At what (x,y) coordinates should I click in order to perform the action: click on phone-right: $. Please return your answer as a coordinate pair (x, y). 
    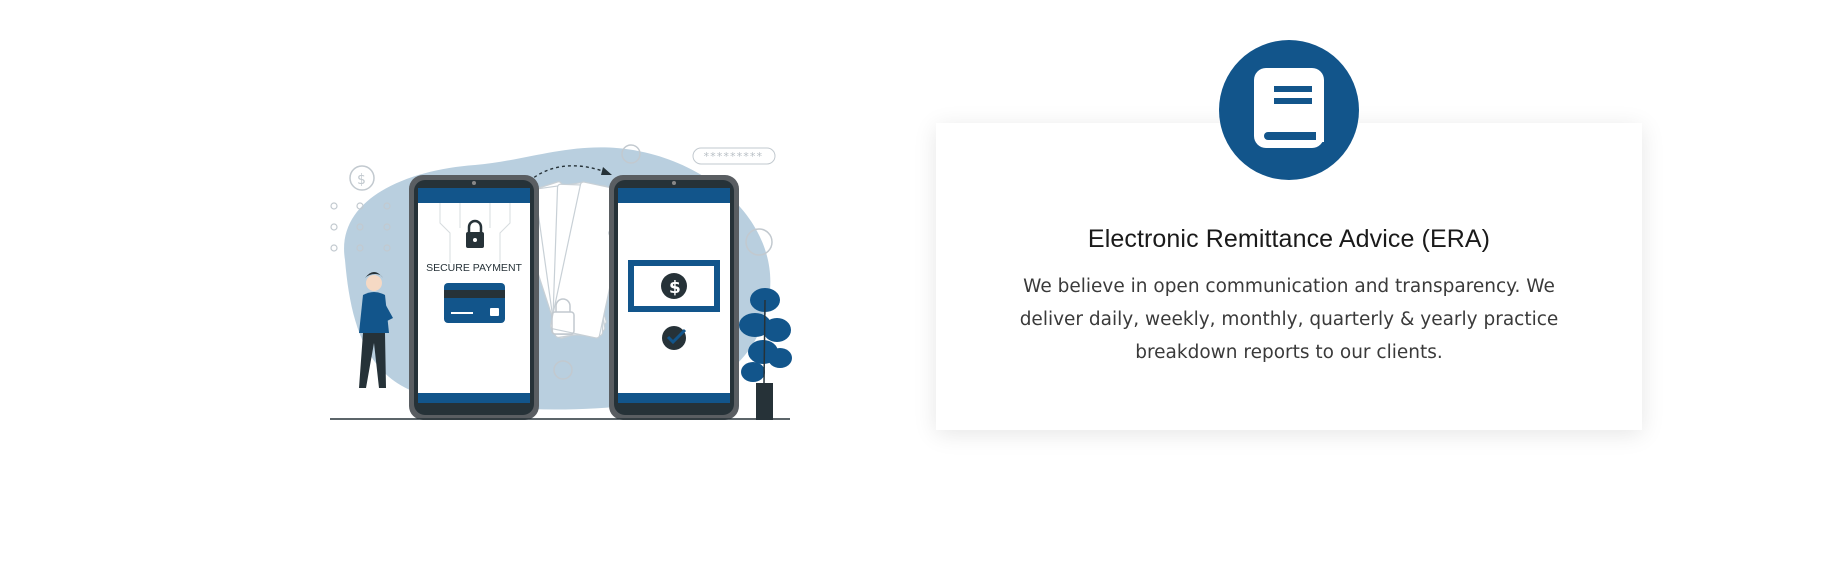
    Looking at the image, I should click on (674, 297).